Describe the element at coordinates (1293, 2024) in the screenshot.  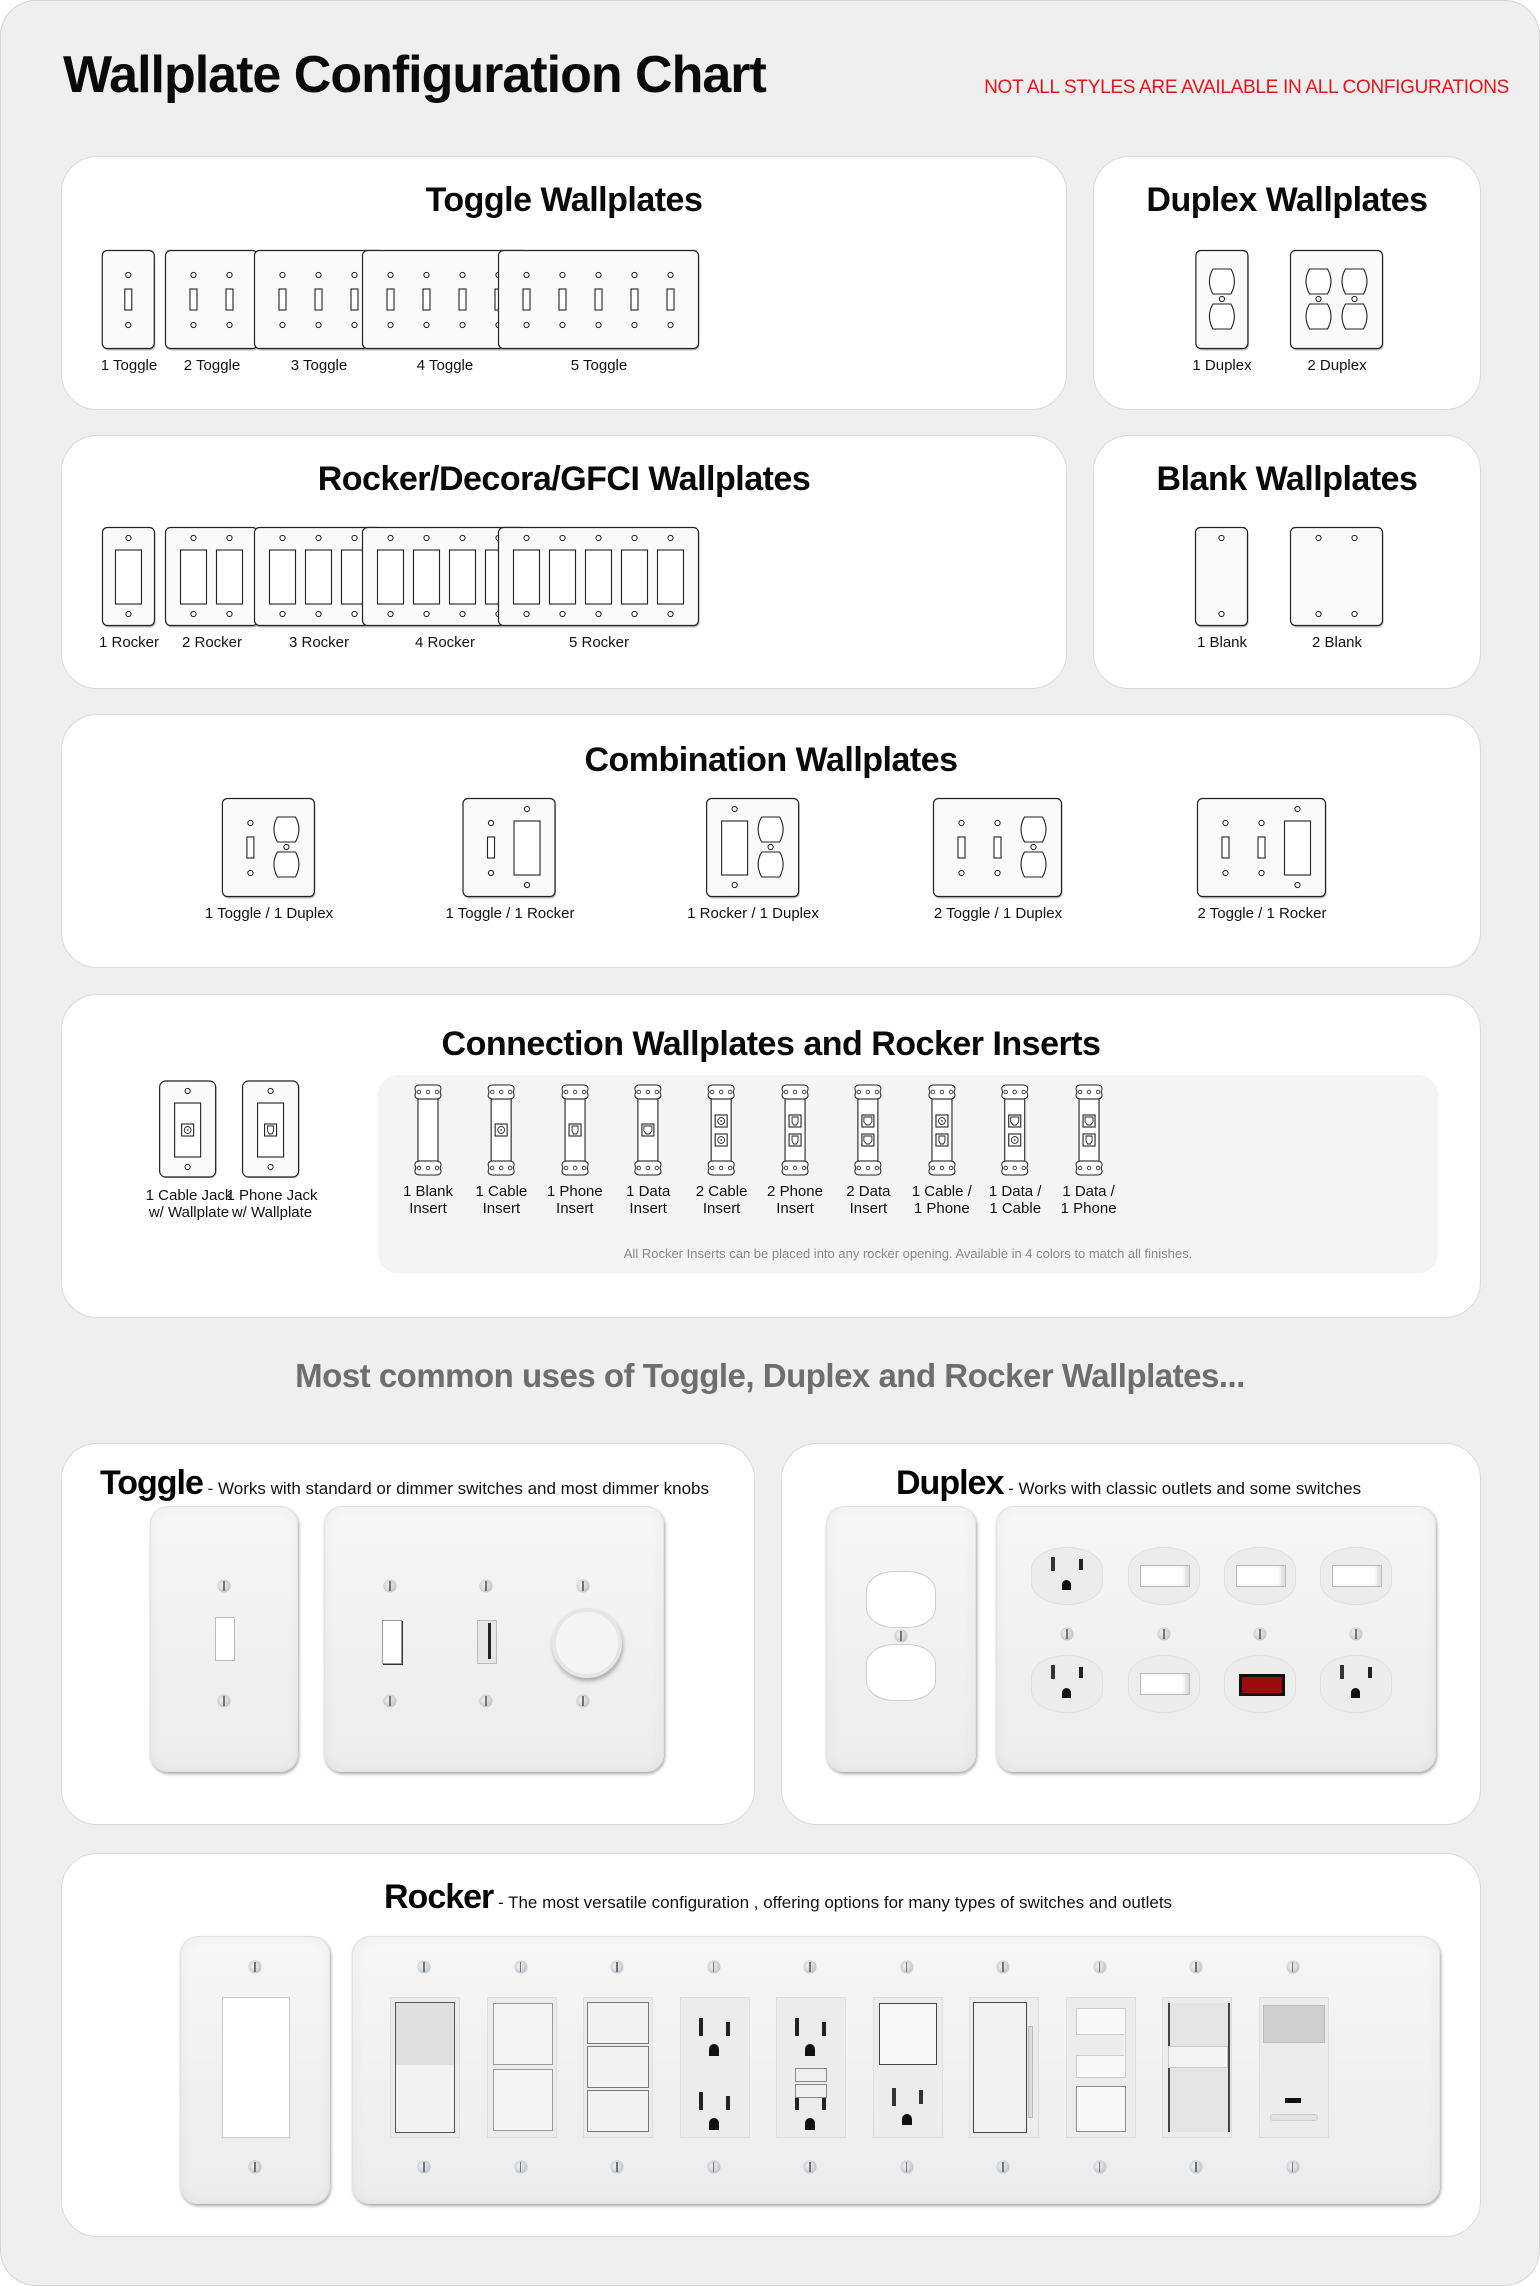
I see `sensor-lens` at that location.